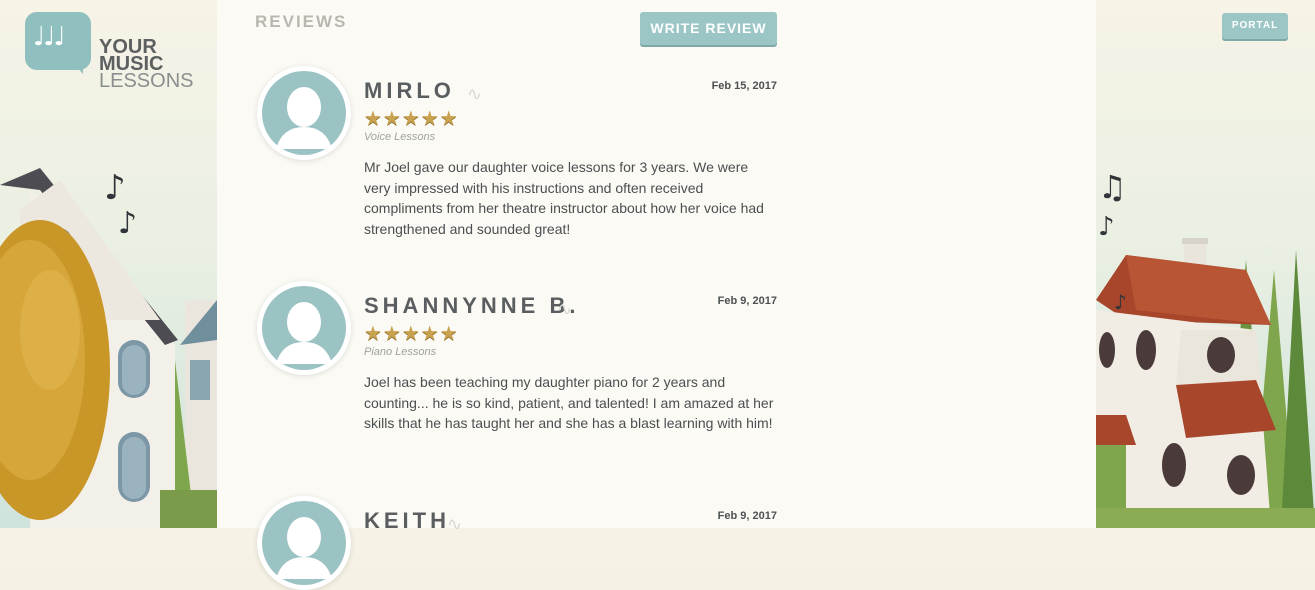 This screenshot has height=590, width=1315. What do you see at coordinates (146, 81) in the screenshot?
I see `logo-line-3: LESSONS` at bounding box center [146, 81].